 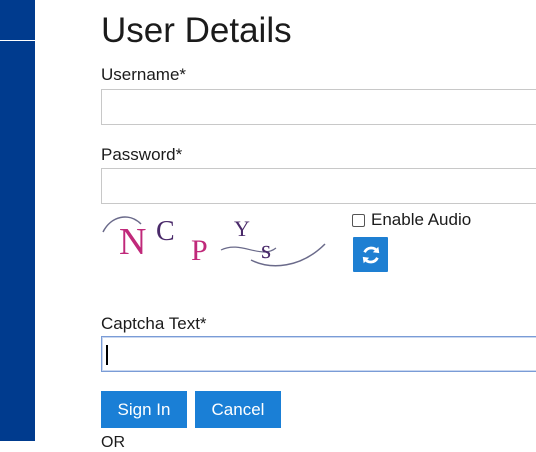 What do you see at coordinates (17, 220) in the screenshot?
I see `left-sidebar` at bounding box center [17, 220].